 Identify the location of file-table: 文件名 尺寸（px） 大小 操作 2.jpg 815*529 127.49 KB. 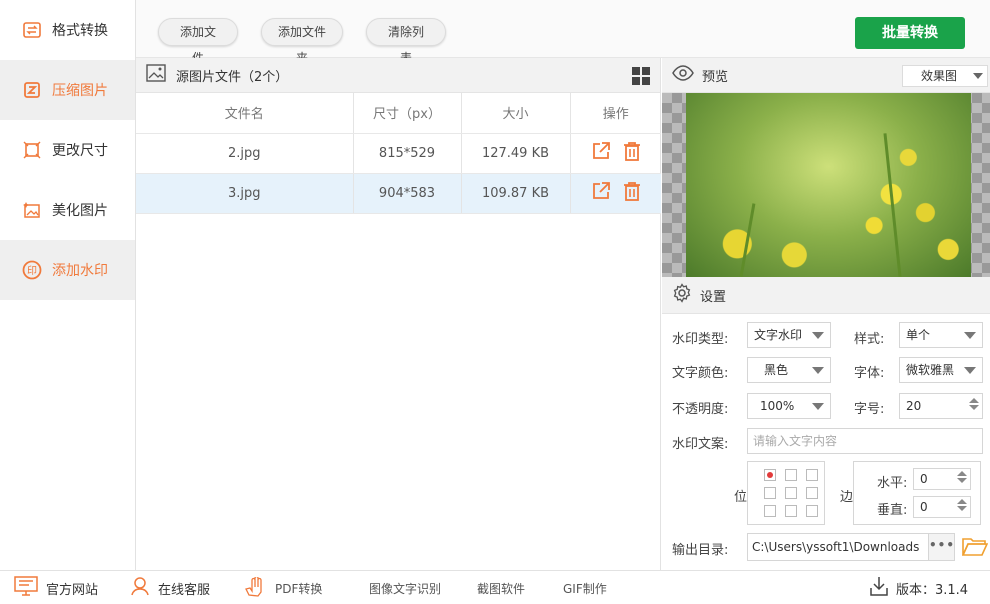
(398, 153).